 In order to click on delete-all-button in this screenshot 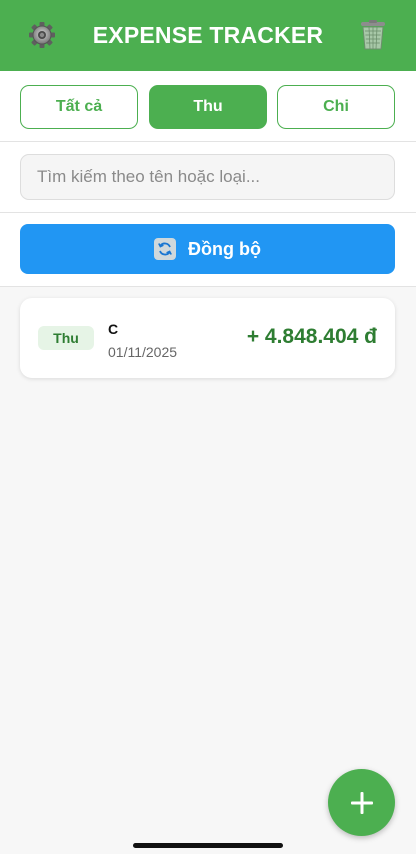, I will do `click(373, 35)`.